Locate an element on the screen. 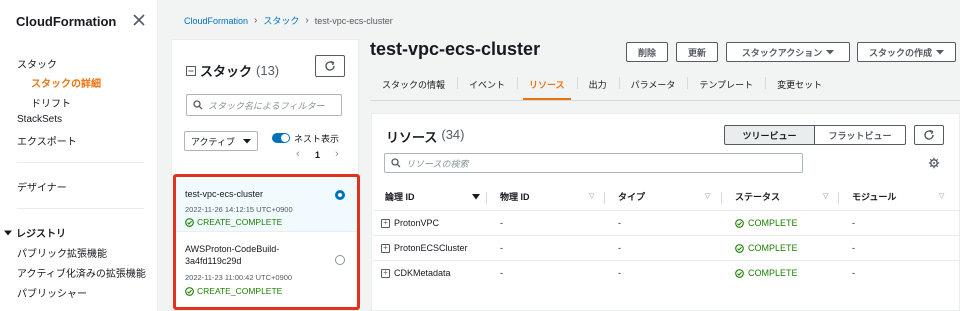  breadcrumb-stacks: スタック is located at coordinates (281, 20).